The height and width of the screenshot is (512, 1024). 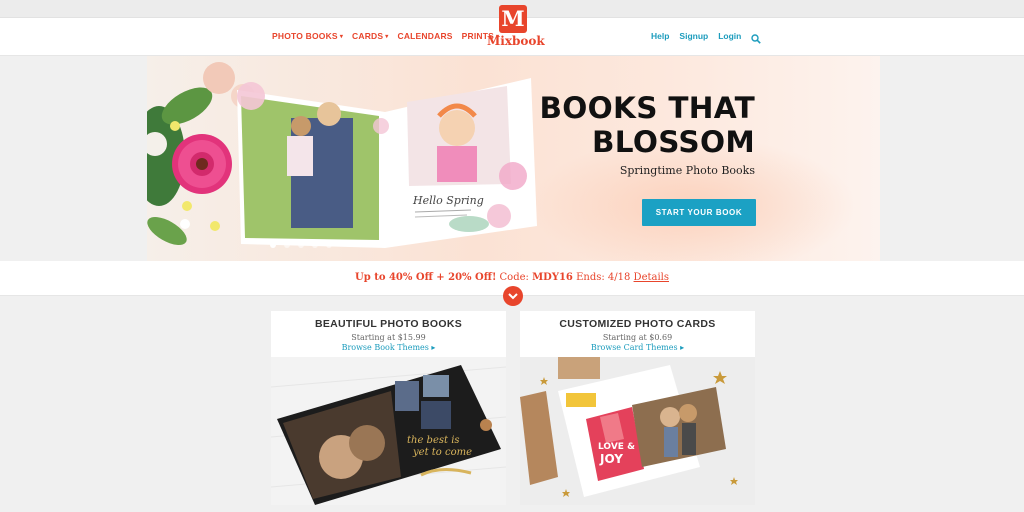 What do you see at coordinates (370, 36) in the screenshot?
I see `nav-cards: CARDS ▾` at bounding box center [370, 36].